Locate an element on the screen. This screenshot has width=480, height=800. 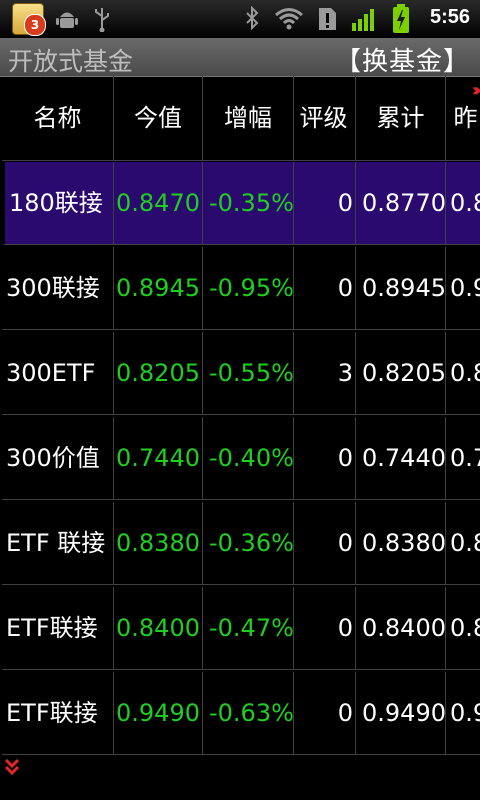
fund-change: -0.47% is located at coordinates (248, 628).